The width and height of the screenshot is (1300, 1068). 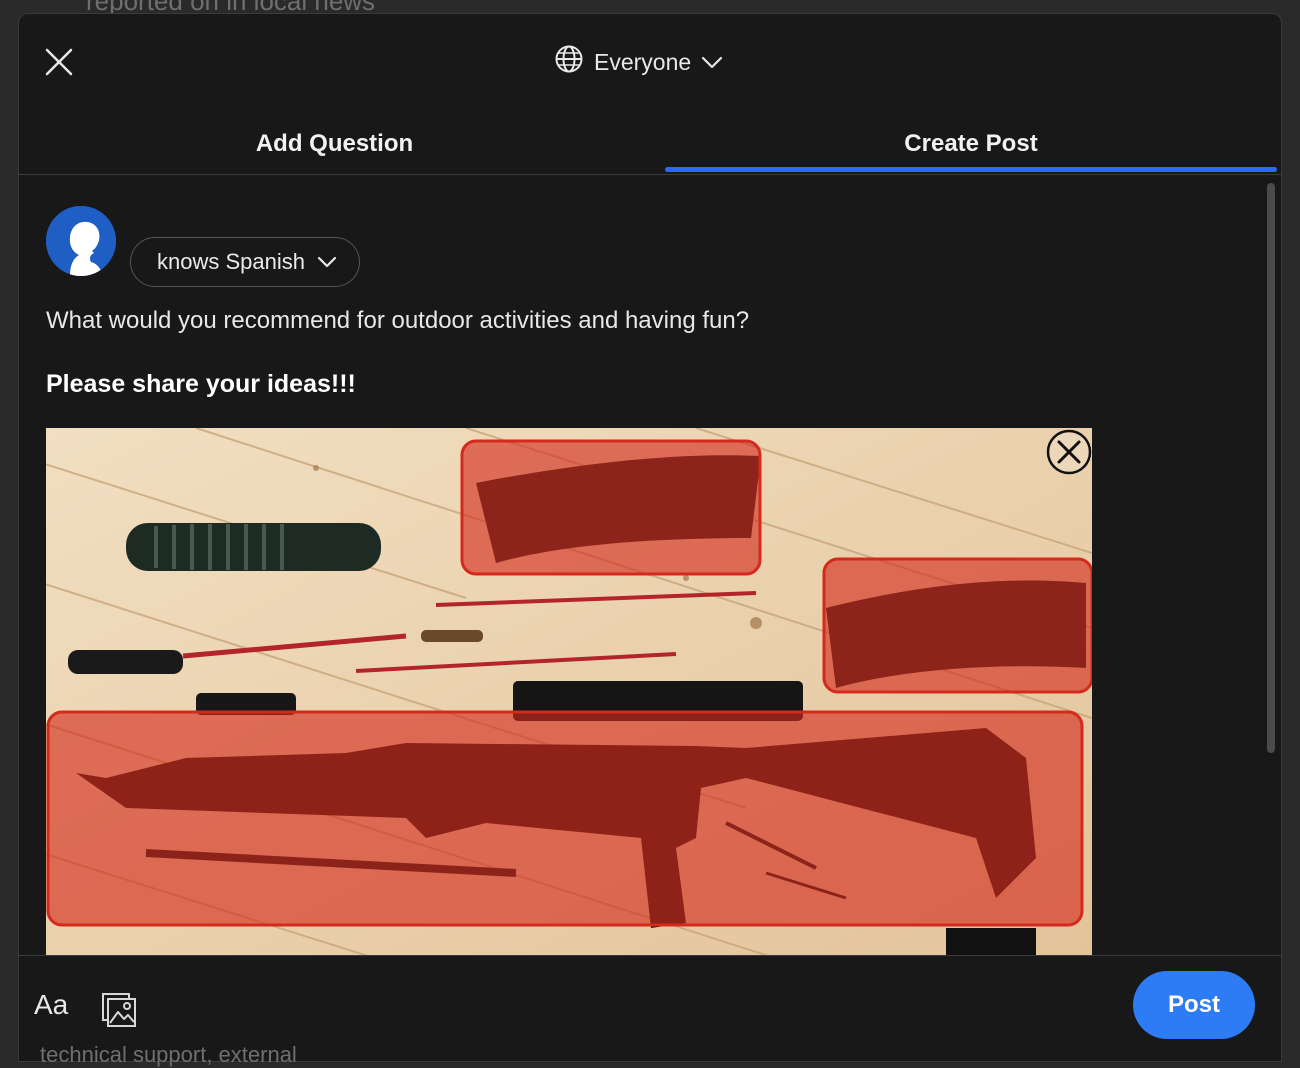 I want to click on remove-image-button, so click(x=1069, y=452).